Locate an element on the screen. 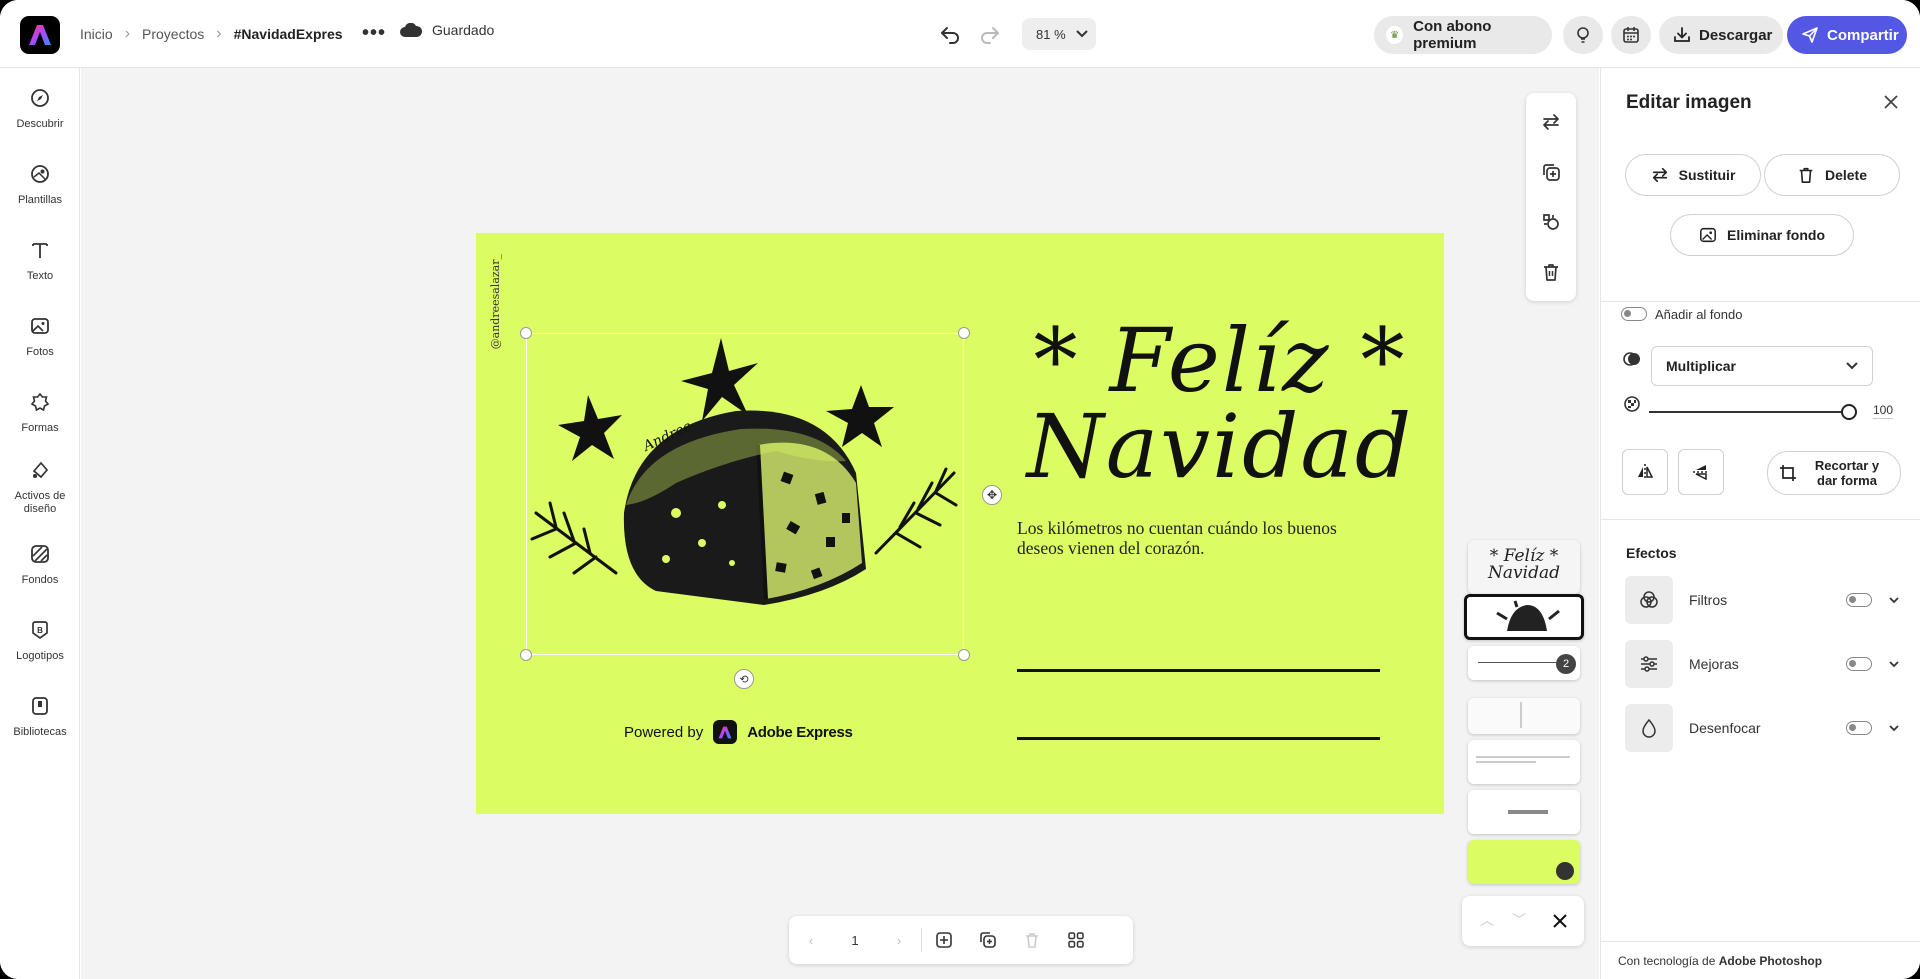  next-page-icon: › is located at coordinates (899, 940).